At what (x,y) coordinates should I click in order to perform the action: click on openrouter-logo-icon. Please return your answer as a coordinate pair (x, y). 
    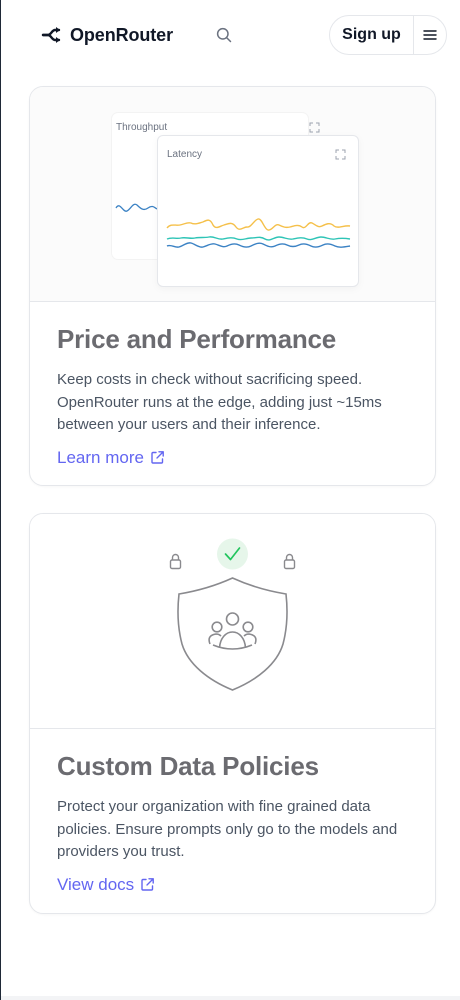
    Looking at the image, I should click on (52, 35).